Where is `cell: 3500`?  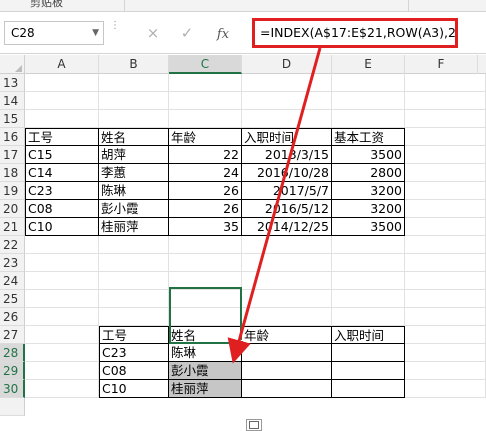 cell: 3500 is located at coordinates (368, 155).